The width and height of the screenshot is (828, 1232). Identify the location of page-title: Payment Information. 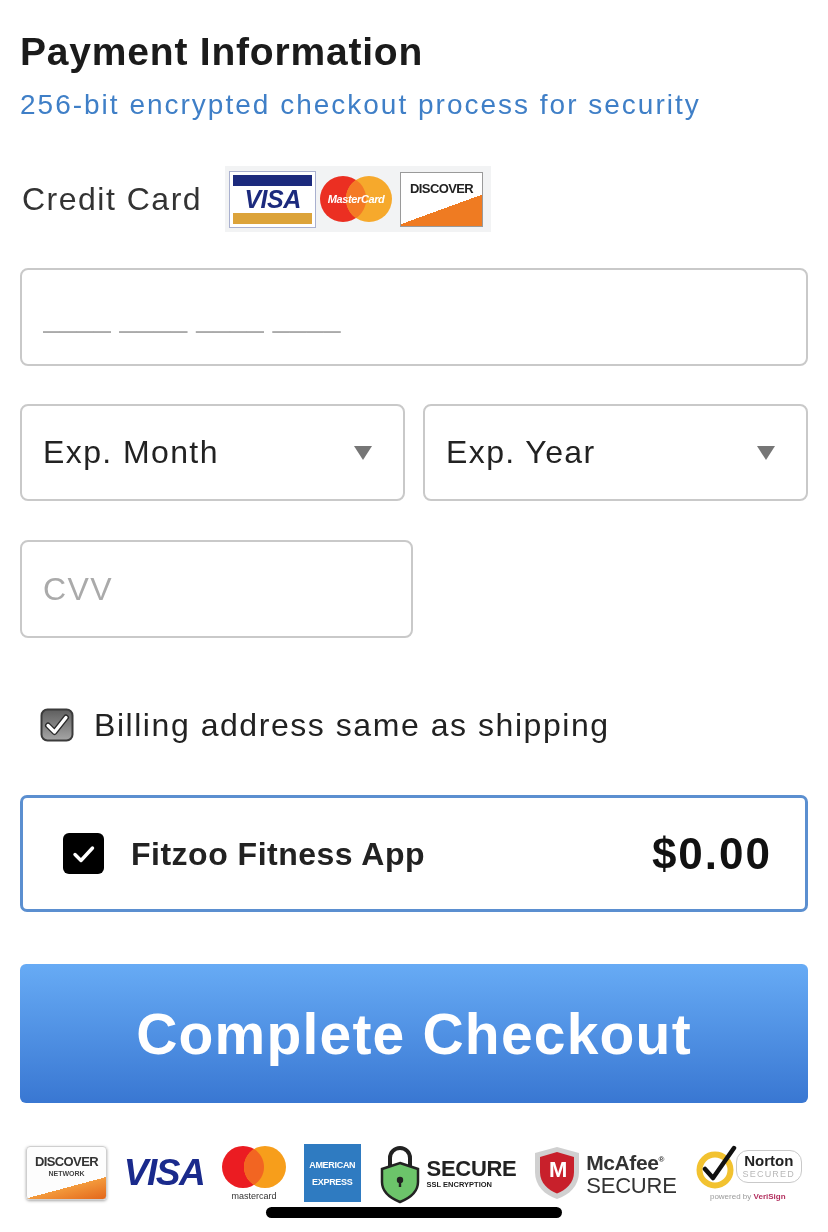
(222, 52).